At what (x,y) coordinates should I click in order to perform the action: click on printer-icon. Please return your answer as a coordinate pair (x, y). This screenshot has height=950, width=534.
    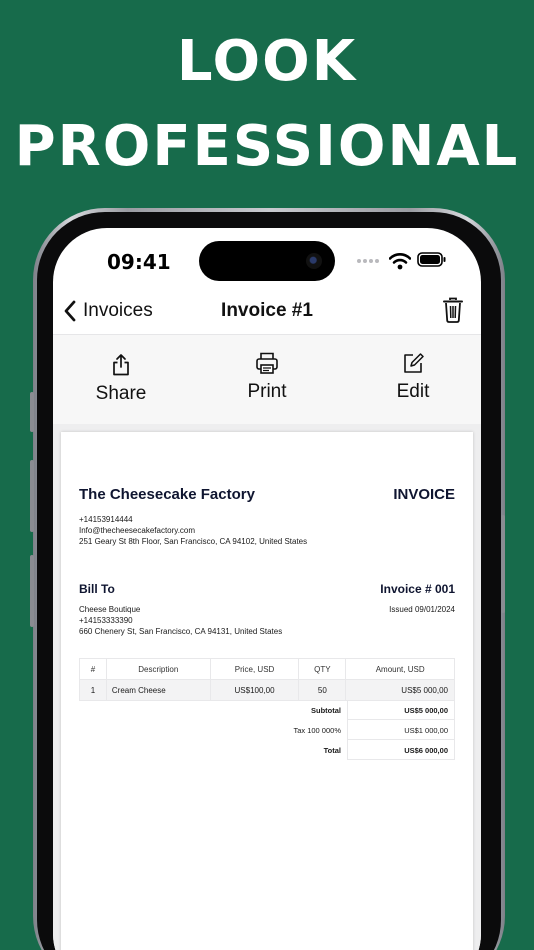
    Looking at the image, I should click on (267, 363).